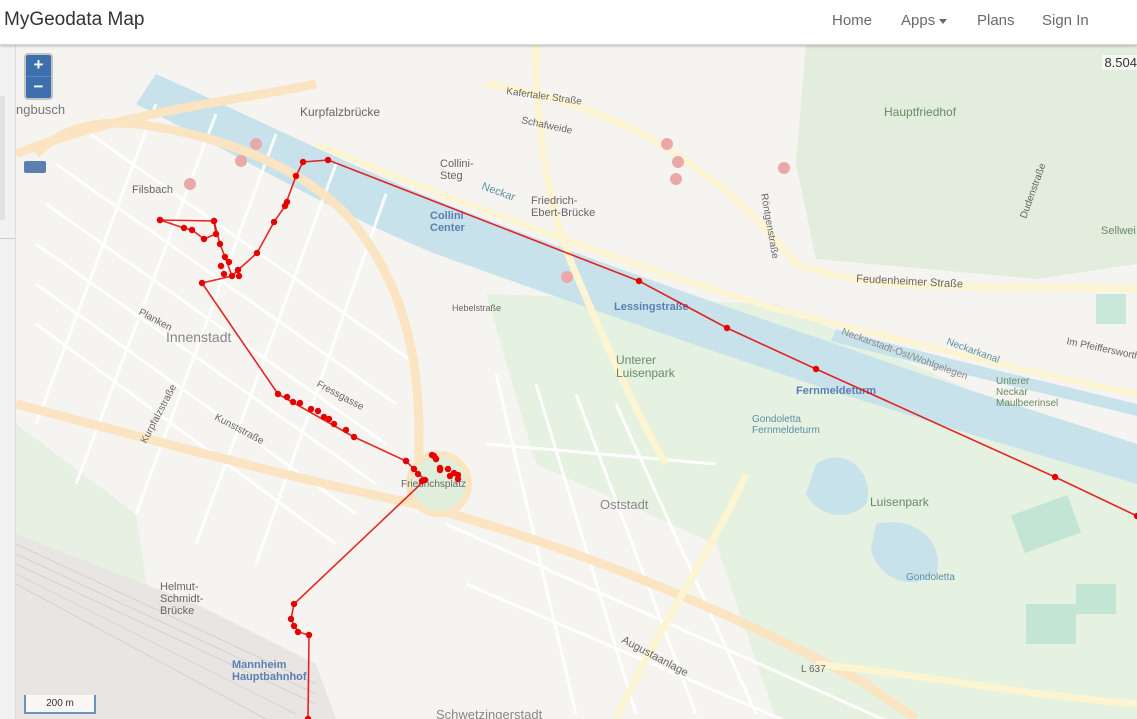  What do you see at coordinates (568, 22) in the screenshot?
I see `top-navbar: MyGeodata Map Home Apps Plans Sign In` at bounding box center [568, 22].